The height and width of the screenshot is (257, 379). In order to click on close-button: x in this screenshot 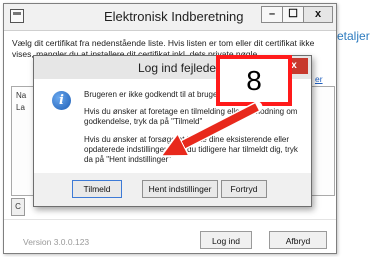, I will do `click(318, 14)`.